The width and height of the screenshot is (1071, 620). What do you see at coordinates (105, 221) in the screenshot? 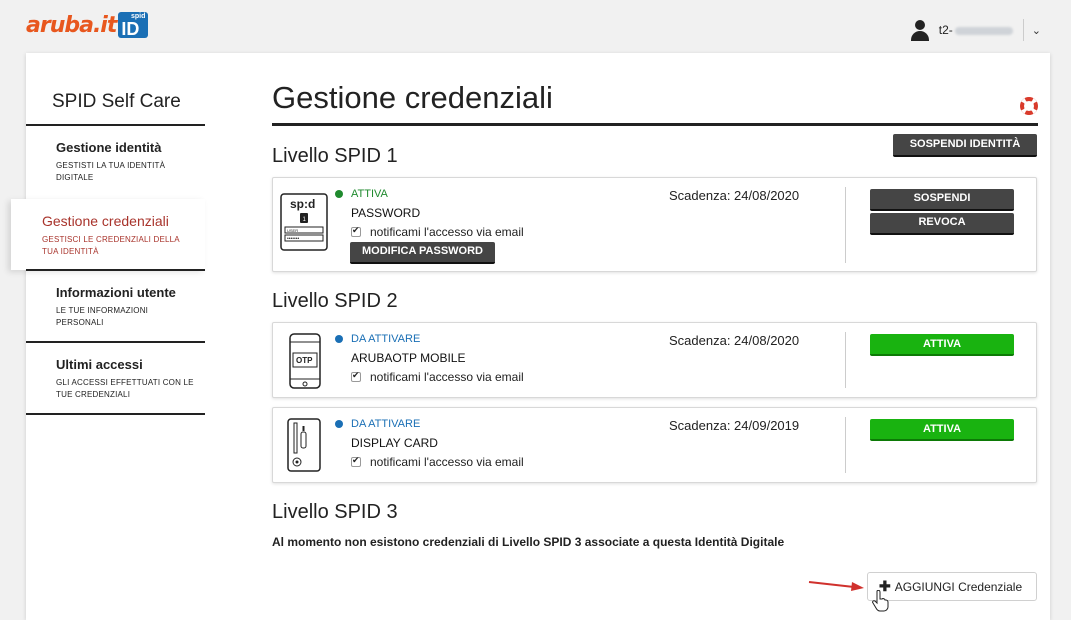
I see `sidebar-item-label: Gestione credenziali` at bounding box center [105, 221].